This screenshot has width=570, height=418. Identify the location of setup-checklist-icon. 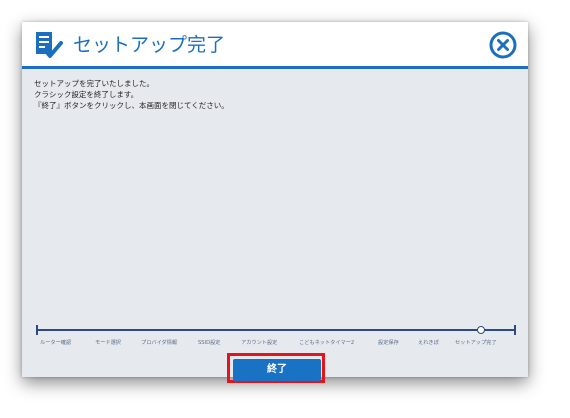
(48, 45).